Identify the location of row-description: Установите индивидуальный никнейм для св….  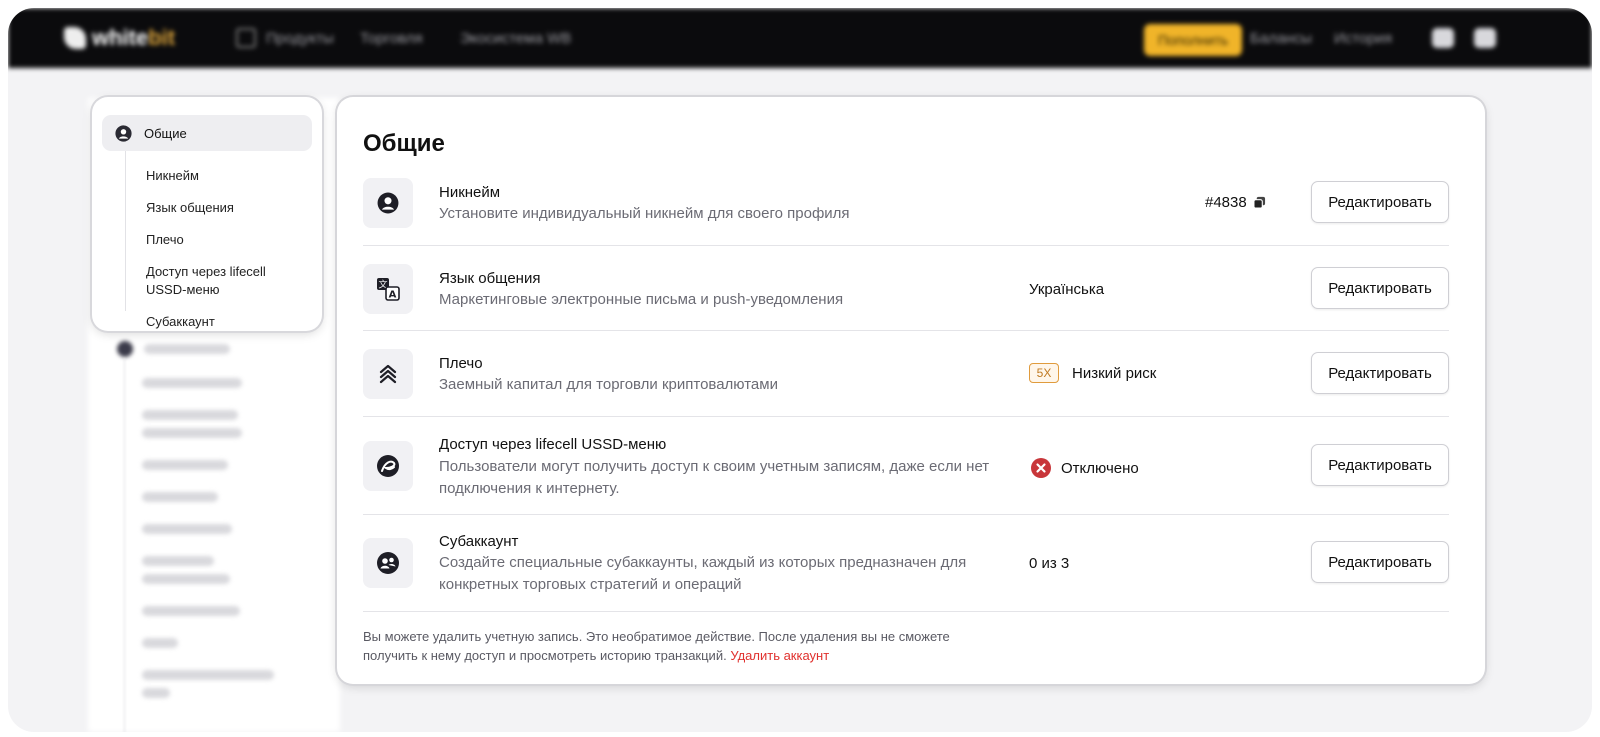
(644, 213).